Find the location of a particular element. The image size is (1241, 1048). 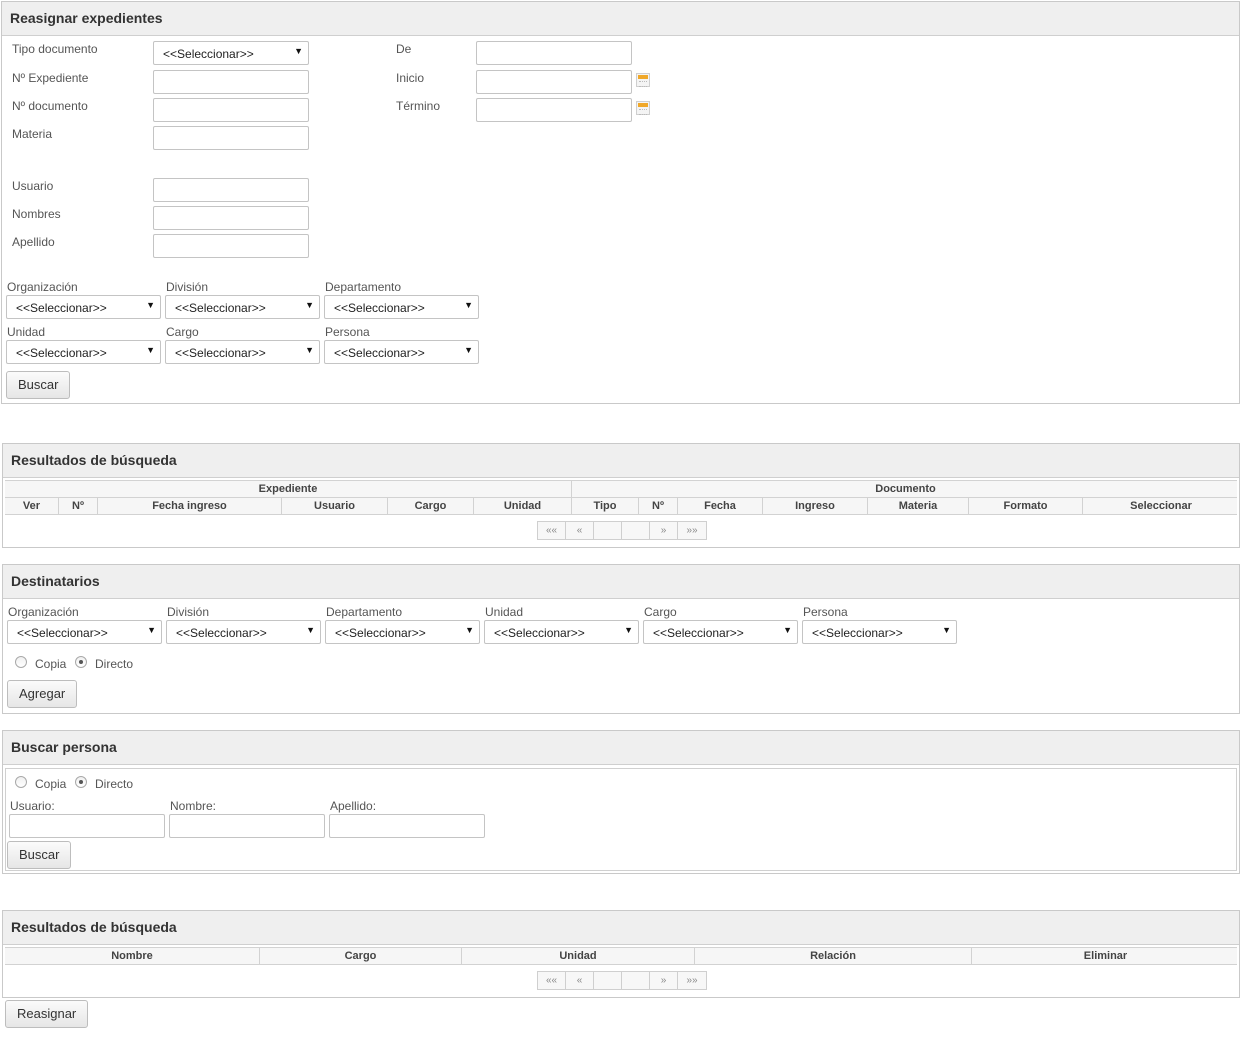

column-header: Nombre is located at coordinates (132, 956).